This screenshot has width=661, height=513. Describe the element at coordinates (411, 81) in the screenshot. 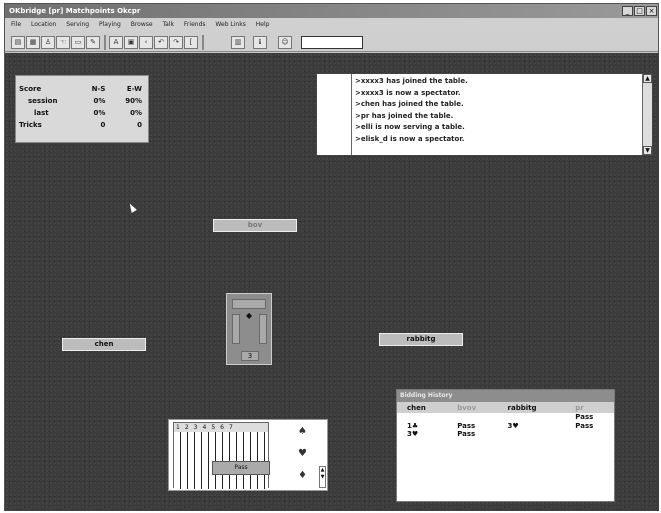

I see `chat-line: >xxxx3 has joined the table.` at that location.